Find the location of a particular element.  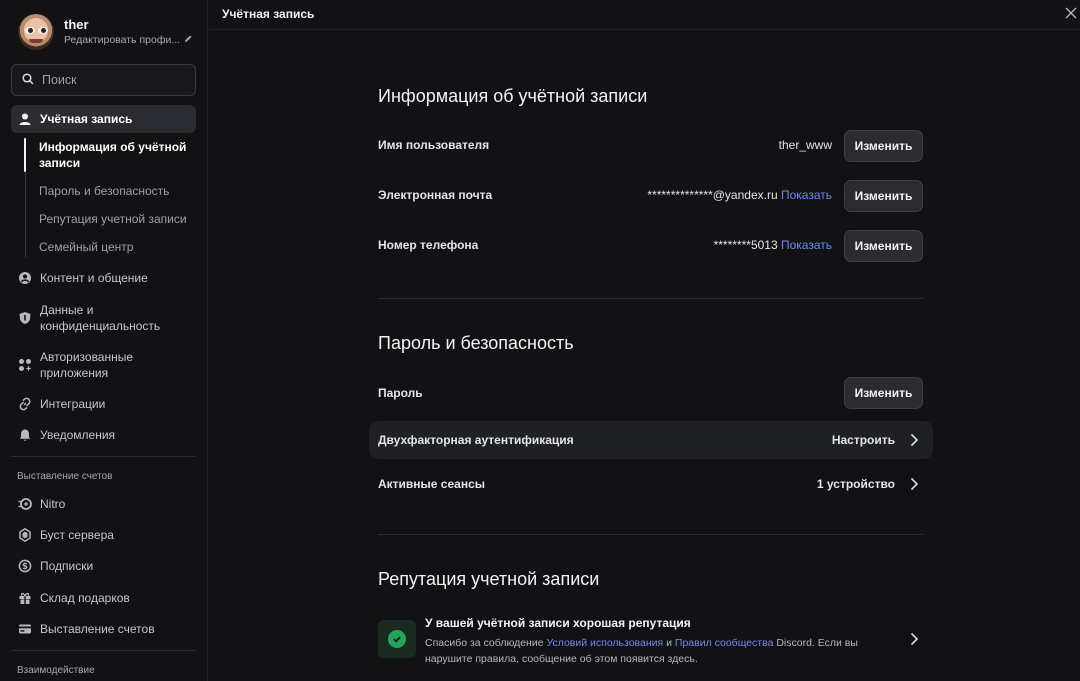

show-phone-link: Показать is located at coordinates (806, 245).